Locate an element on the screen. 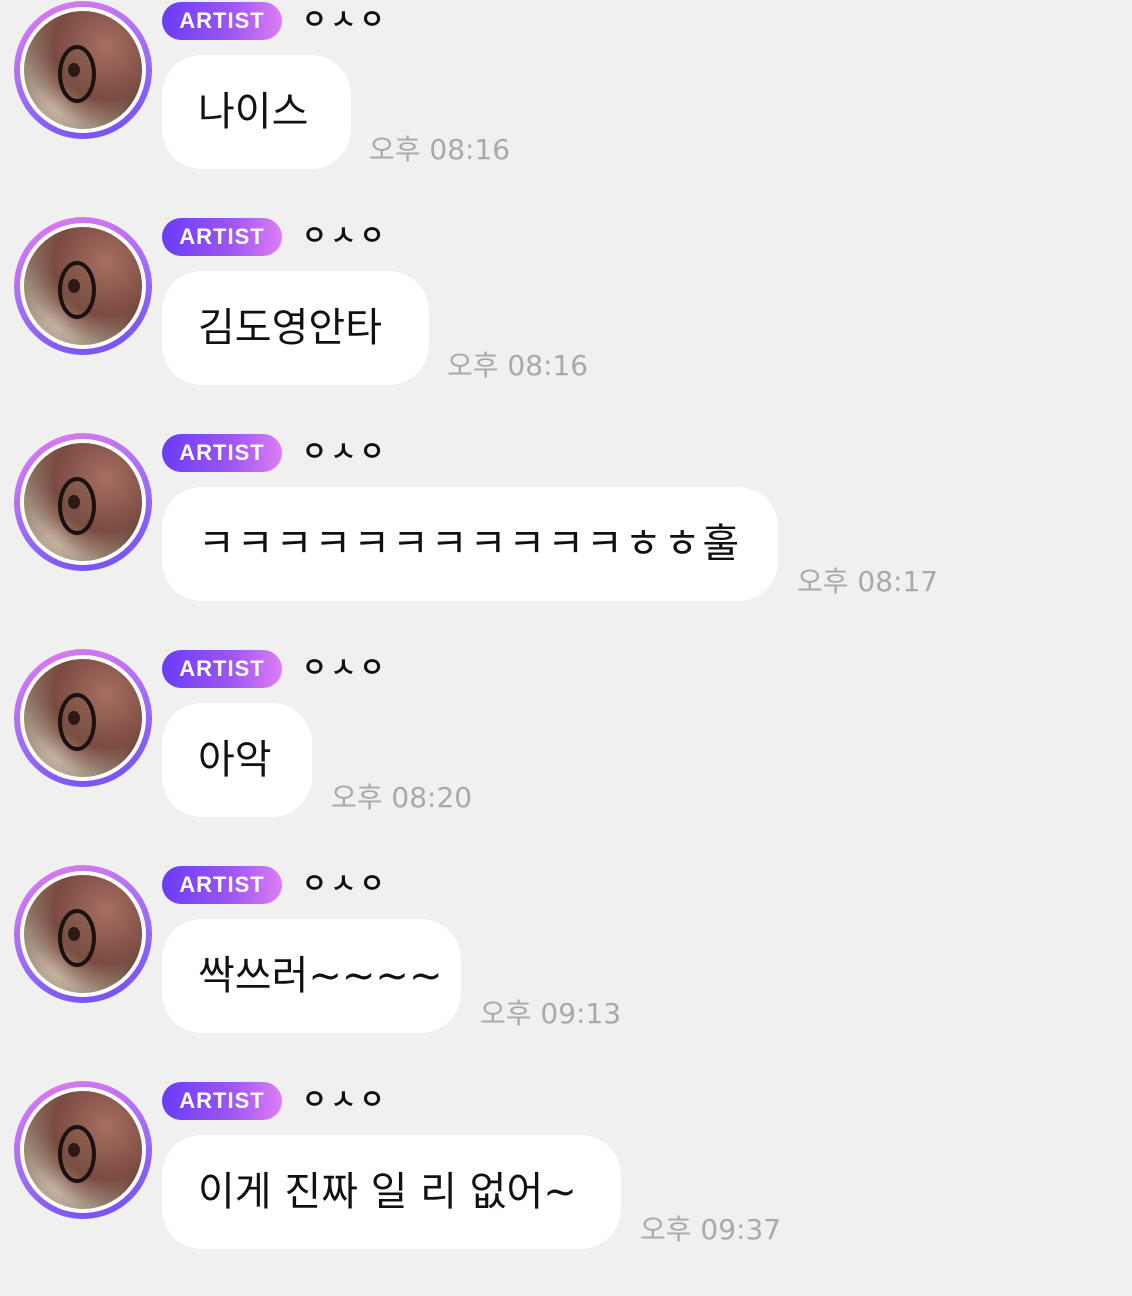 The width and height of the screenshot is (1132, 1296). message-timestamp: 오후 08:17 is located at coordinates (868, 581).